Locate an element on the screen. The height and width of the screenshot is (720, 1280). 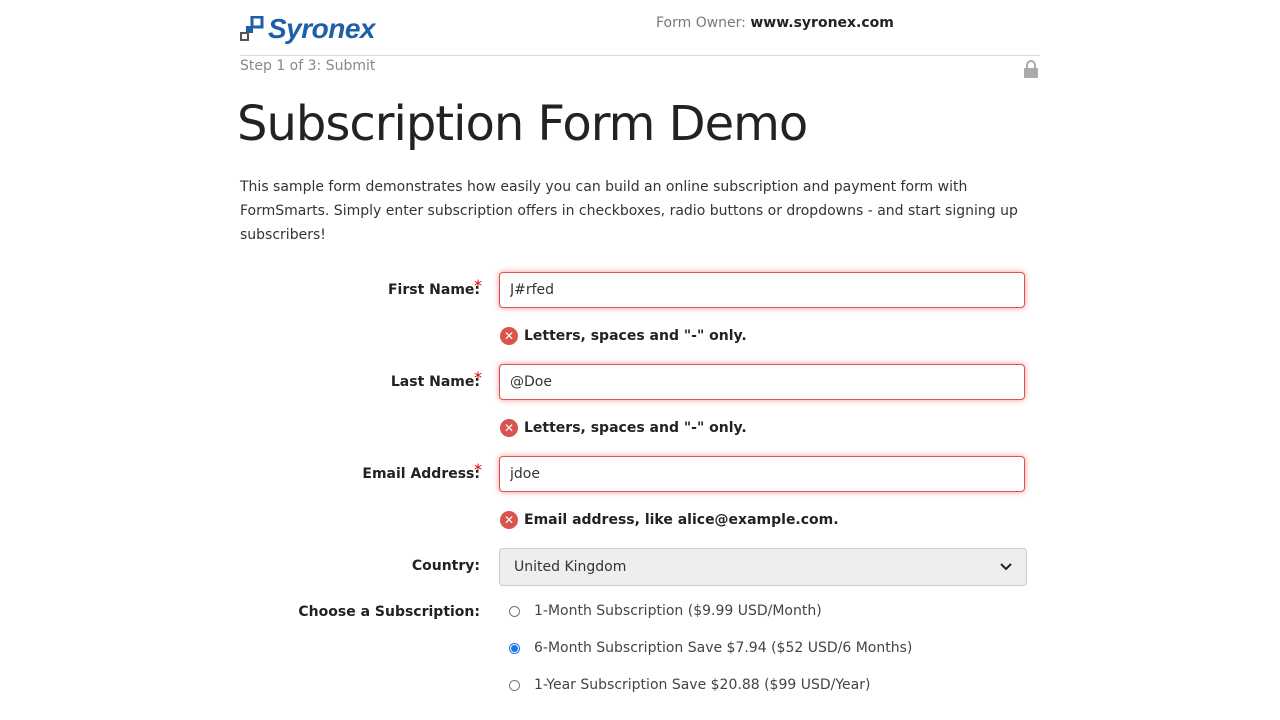
last-name-label: Last Name: is located at coordinates (435, 382).